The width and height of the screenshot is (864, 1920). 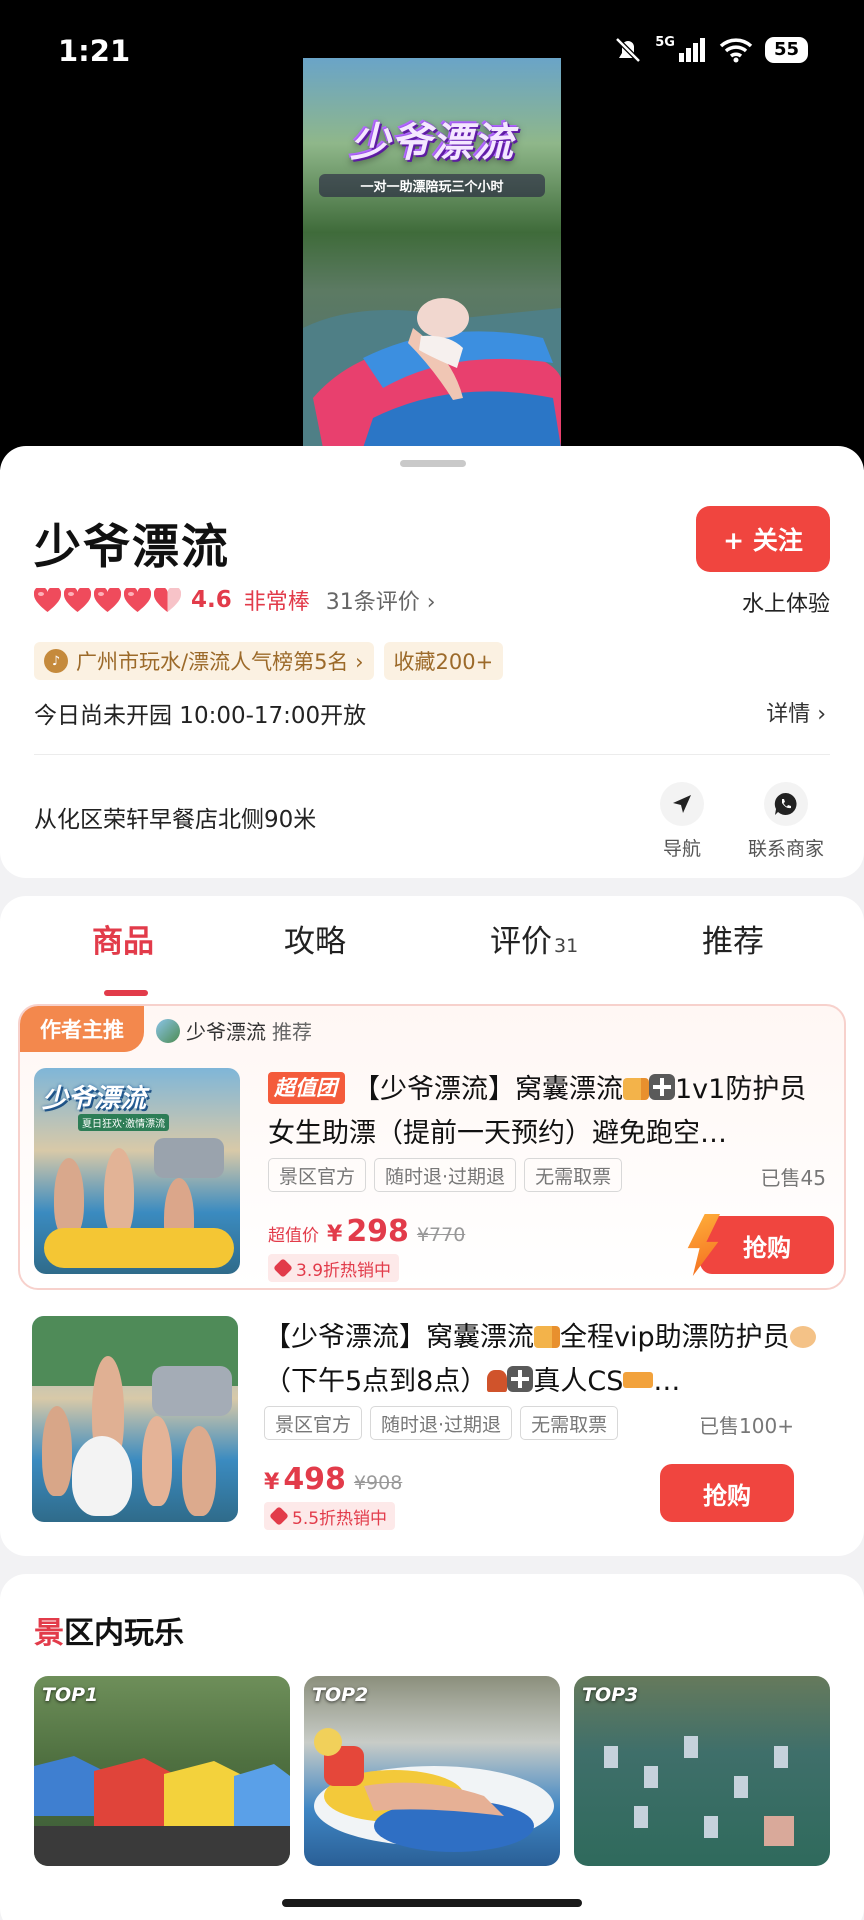 I want to click on review-count-link: 31条评价 ›, so click(x=381, y=600).